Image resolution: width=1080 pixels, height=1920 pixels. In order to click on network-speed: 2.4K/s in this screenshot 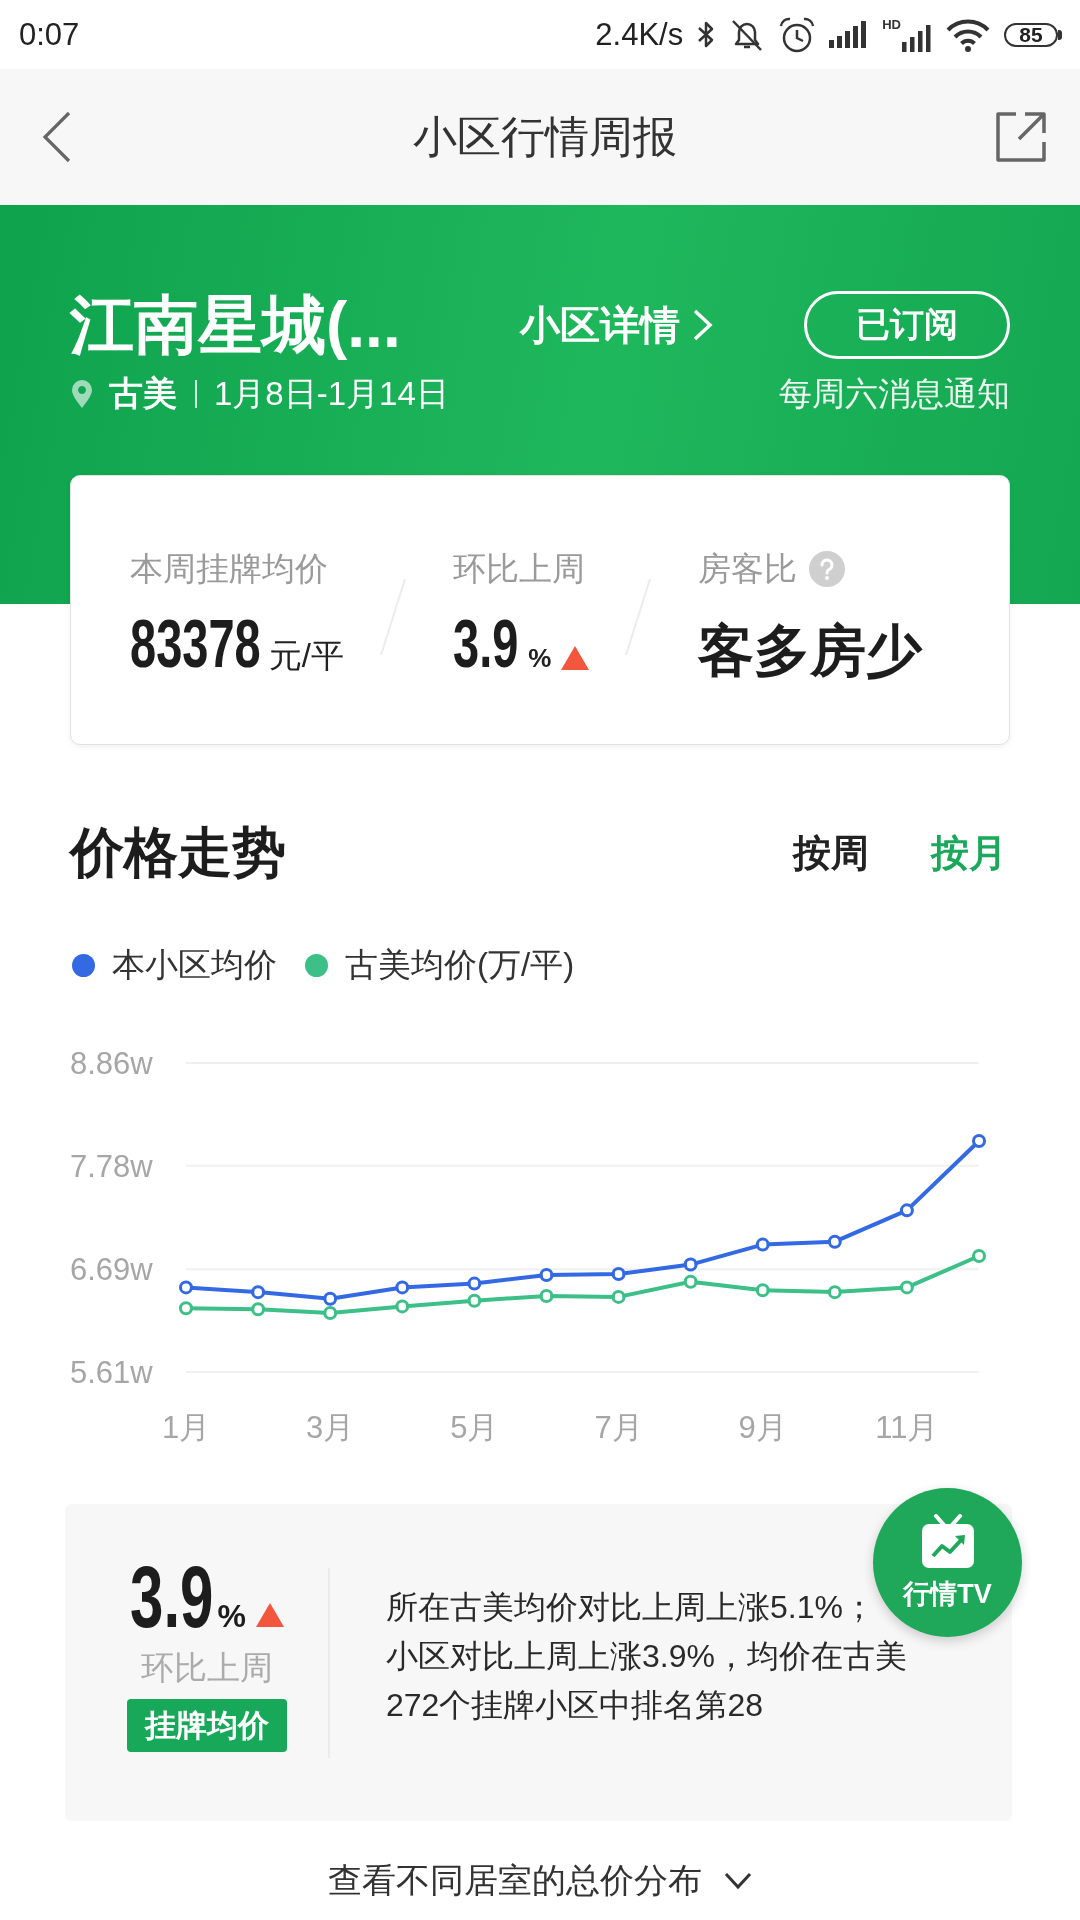, I will do `click(639, 34)`.